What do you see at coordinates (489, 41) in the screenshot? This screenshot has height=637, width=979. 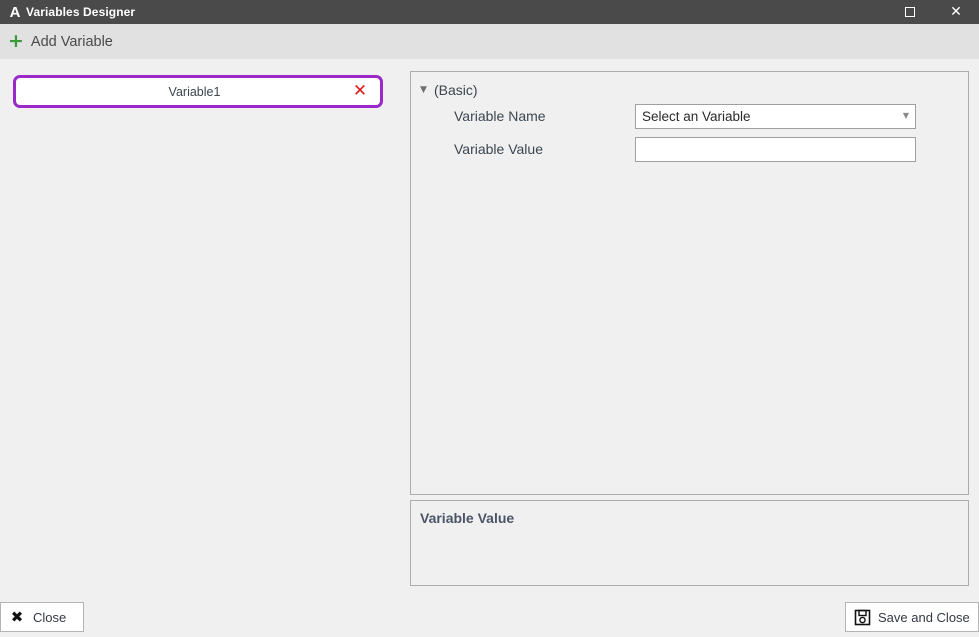 I see `toolbar: + Add Variable` at bounding box center [489, 41].